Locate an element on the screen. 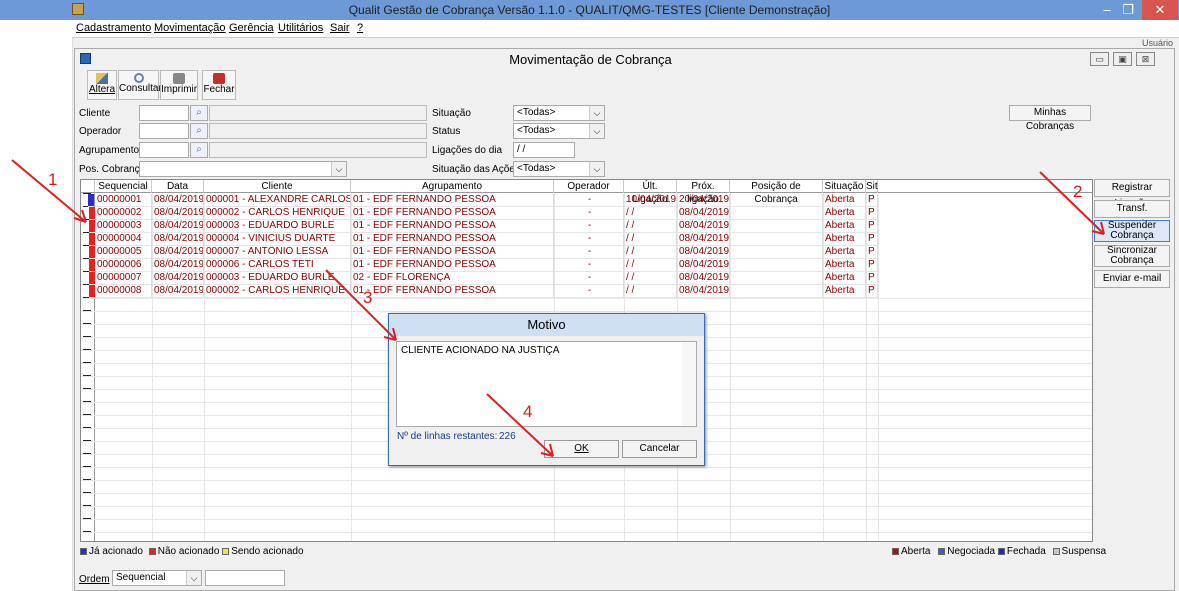 This screenshot has height=591, width=1179. annotation-4: 4 is located at coordinates (528, 411).